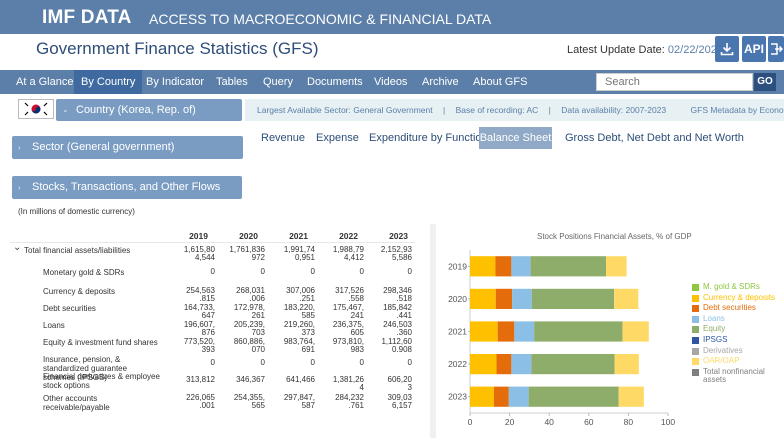 The image size is (784, 438). Describe the element at coordinates (654, 138) in the screenshot. I see `tab-gross-debt: Gross Debt, Net Debt and Net Worth` at that location.